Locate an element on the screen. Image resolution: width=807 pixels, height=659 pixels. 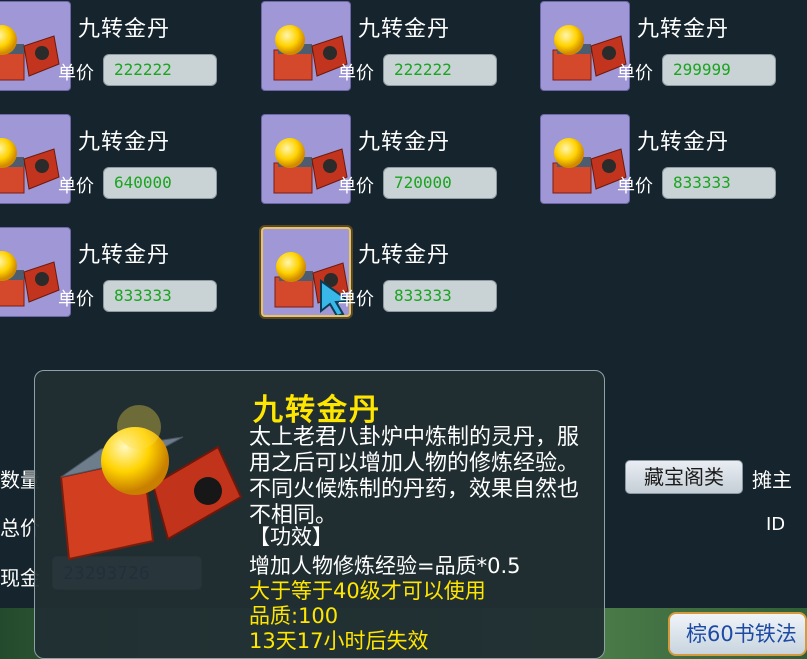
golden-pill-box-icon is located at coordinates (151, 483).